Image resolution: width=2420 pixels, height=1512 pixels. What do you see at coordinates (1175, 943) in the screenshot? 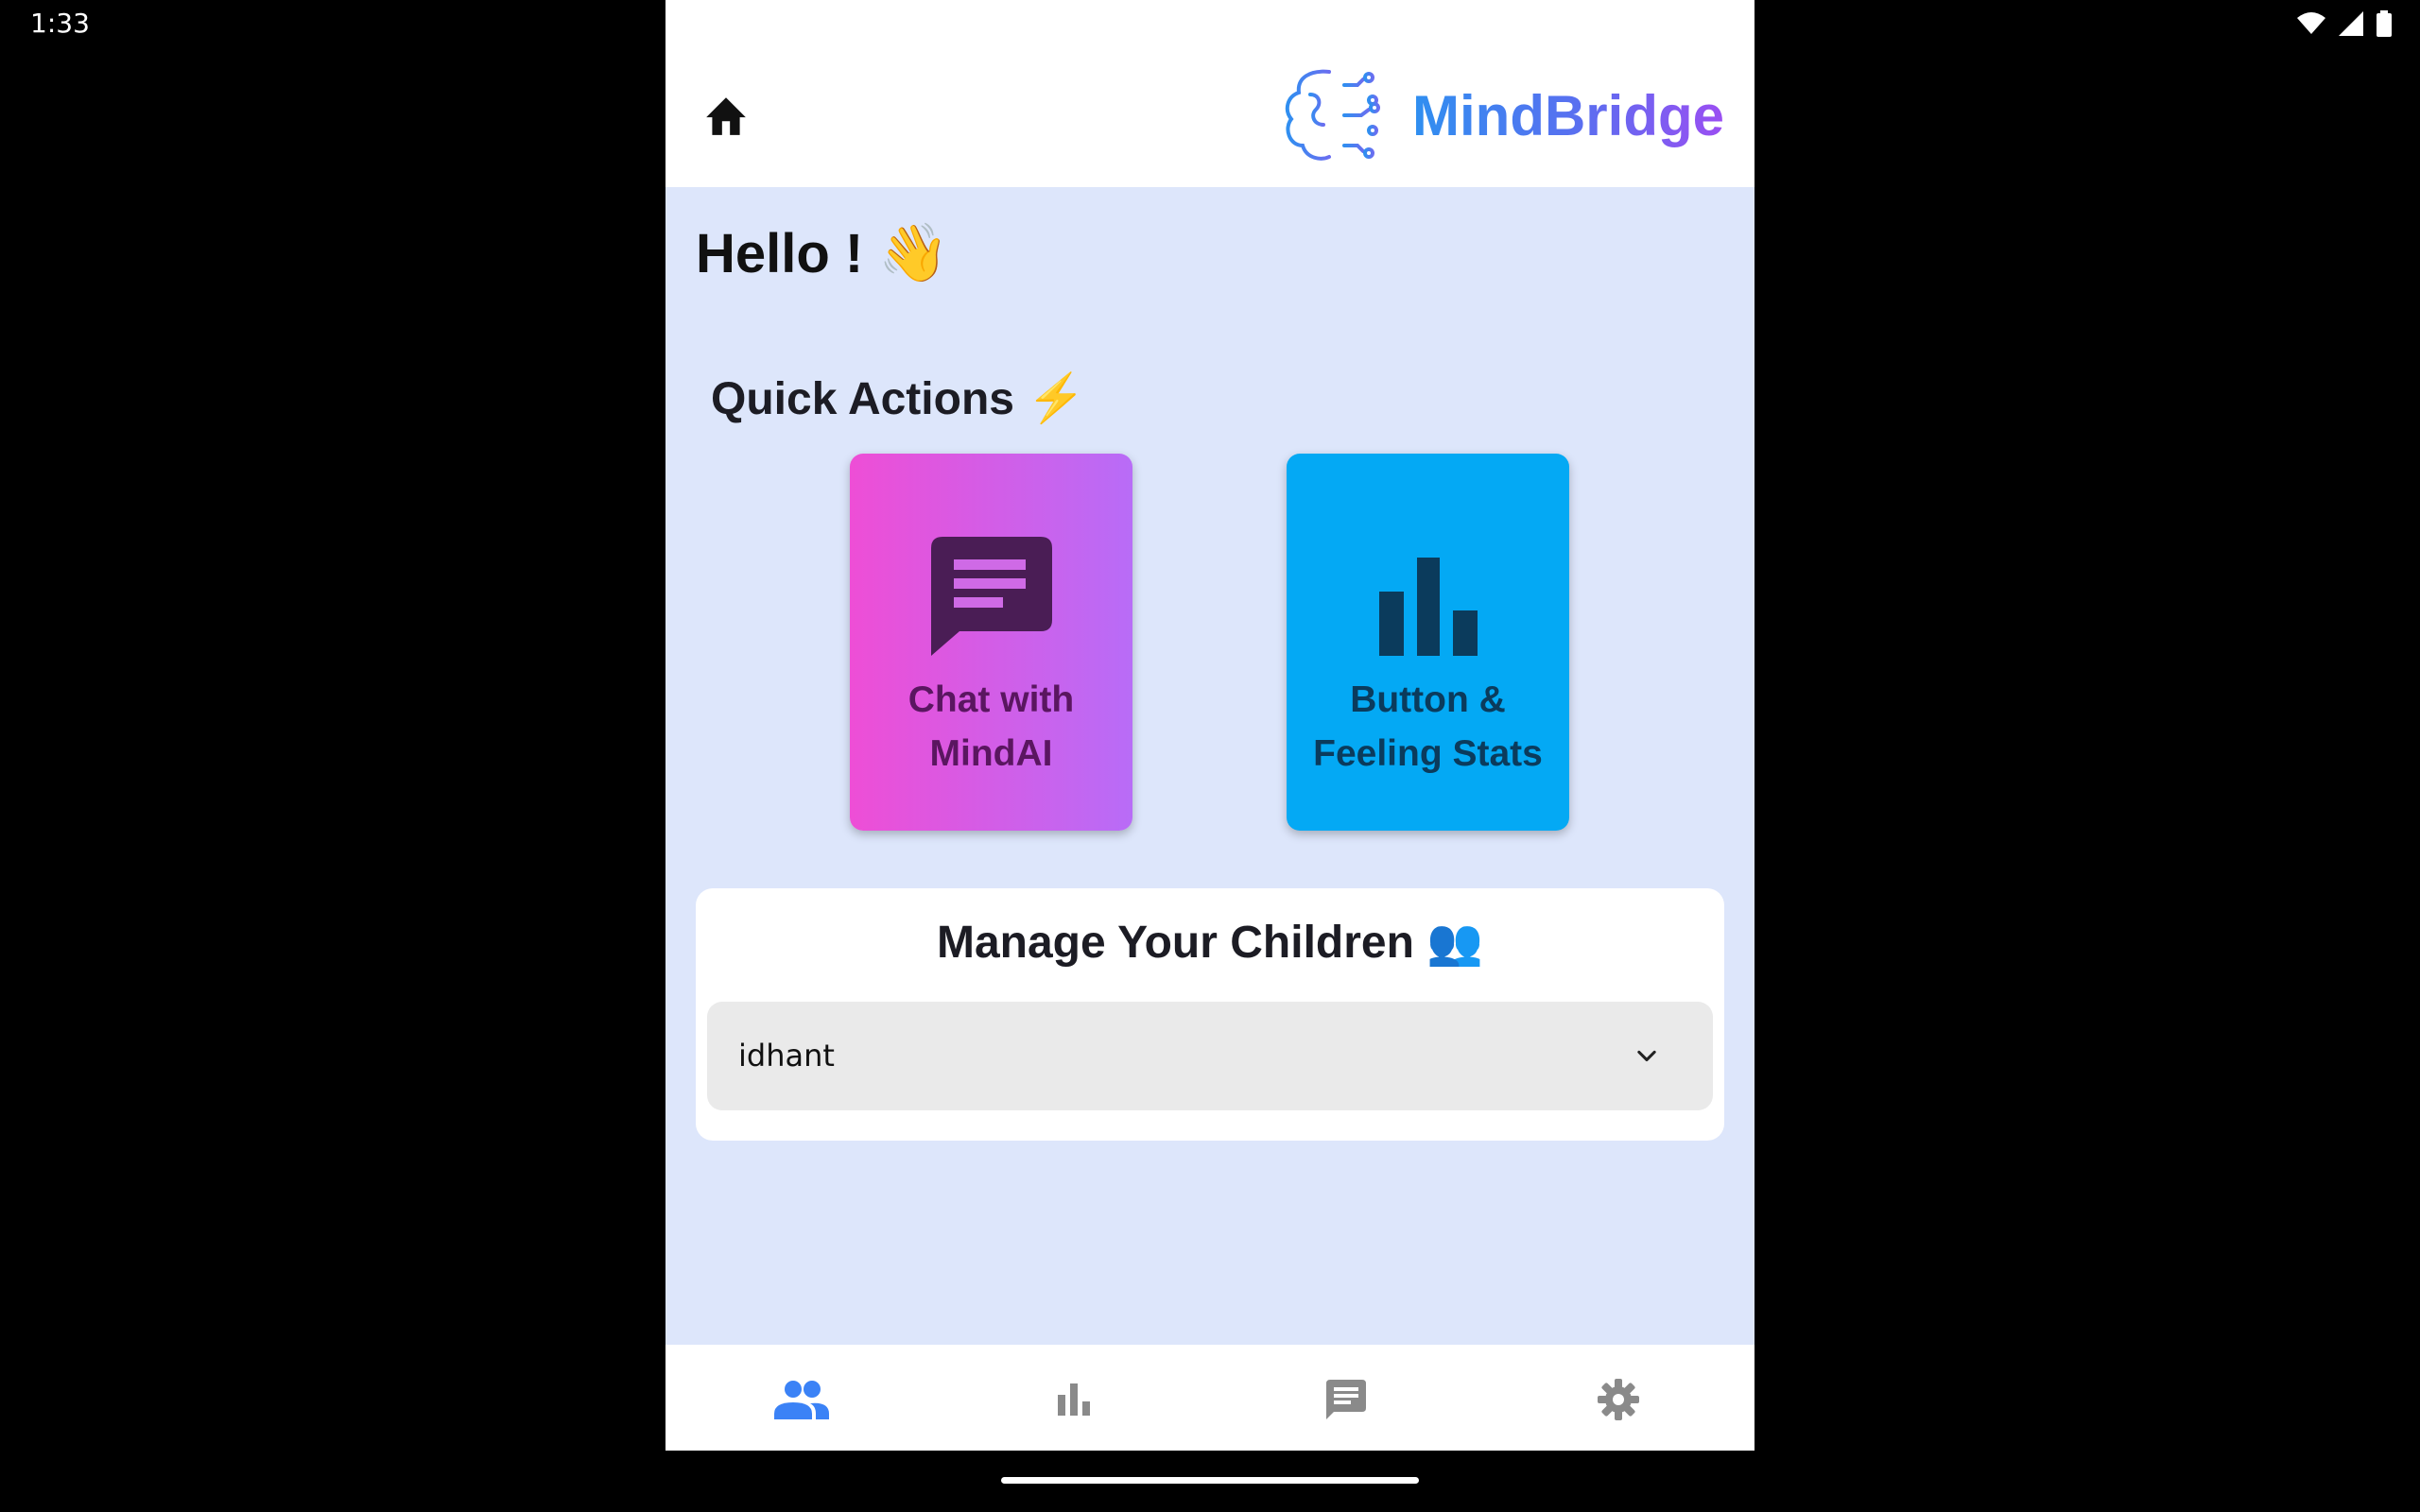
I see `manage-children-title-text: Manage Your Children` at bounding box center [1175, 943].